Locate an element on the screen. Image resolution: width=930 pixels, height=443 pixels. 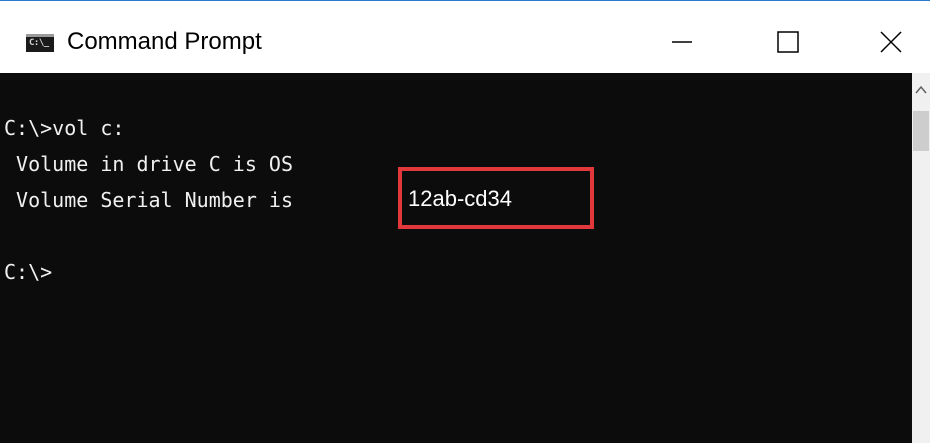
close-button is located at coordinates (890, 42).